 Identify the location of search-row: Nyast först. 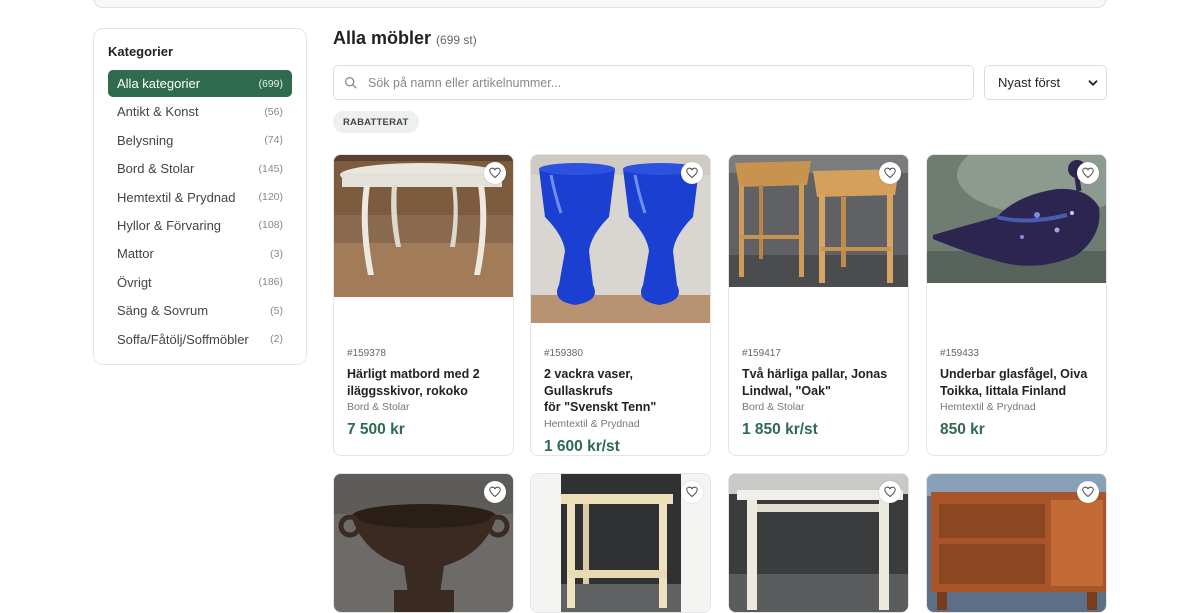
(720, 83).